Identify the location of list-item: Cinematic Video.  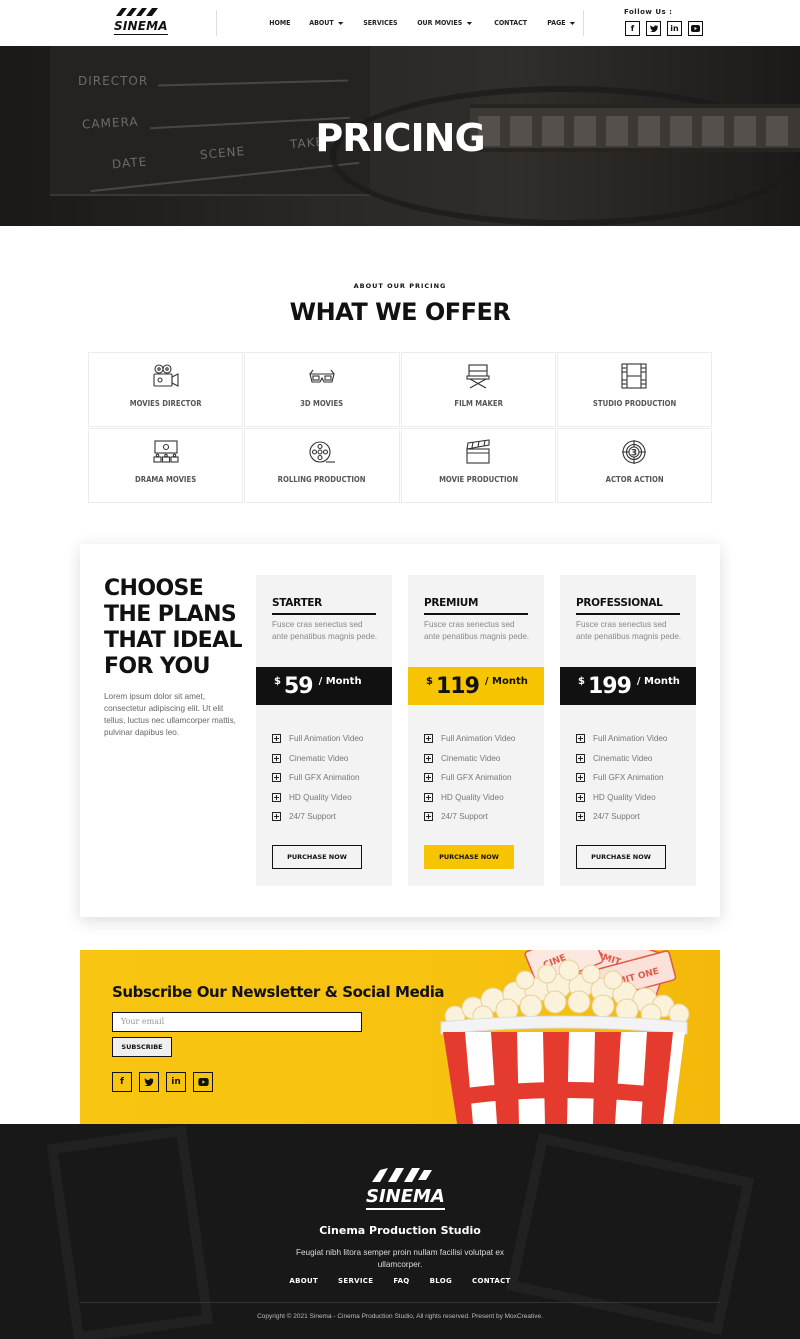
(318, 759).